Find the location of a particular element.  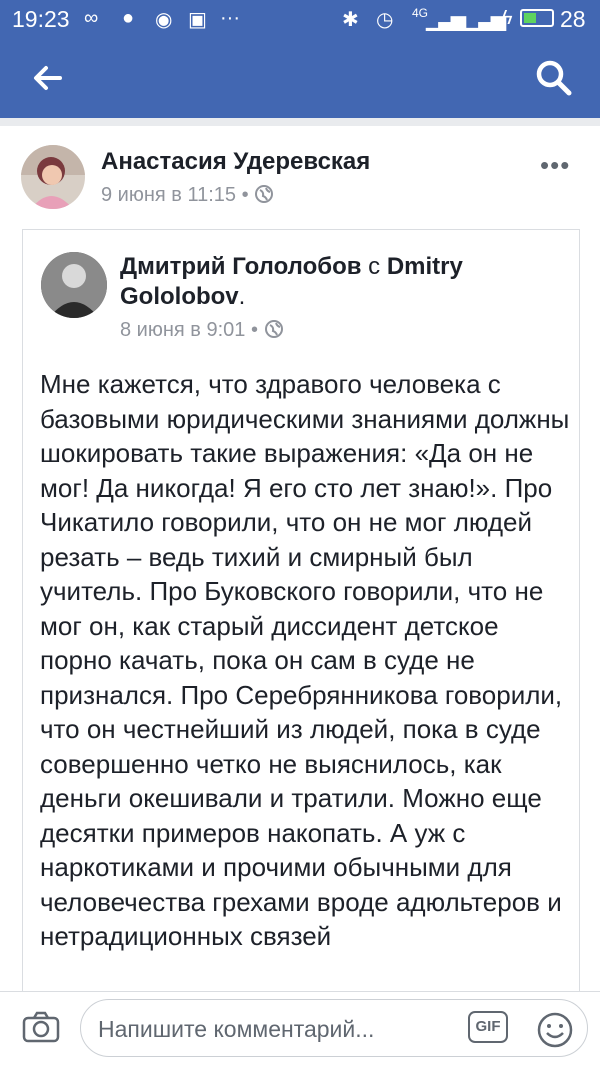

shared-timestamp: 8 июня в 9:01 • is located at coordinates (192, 330).